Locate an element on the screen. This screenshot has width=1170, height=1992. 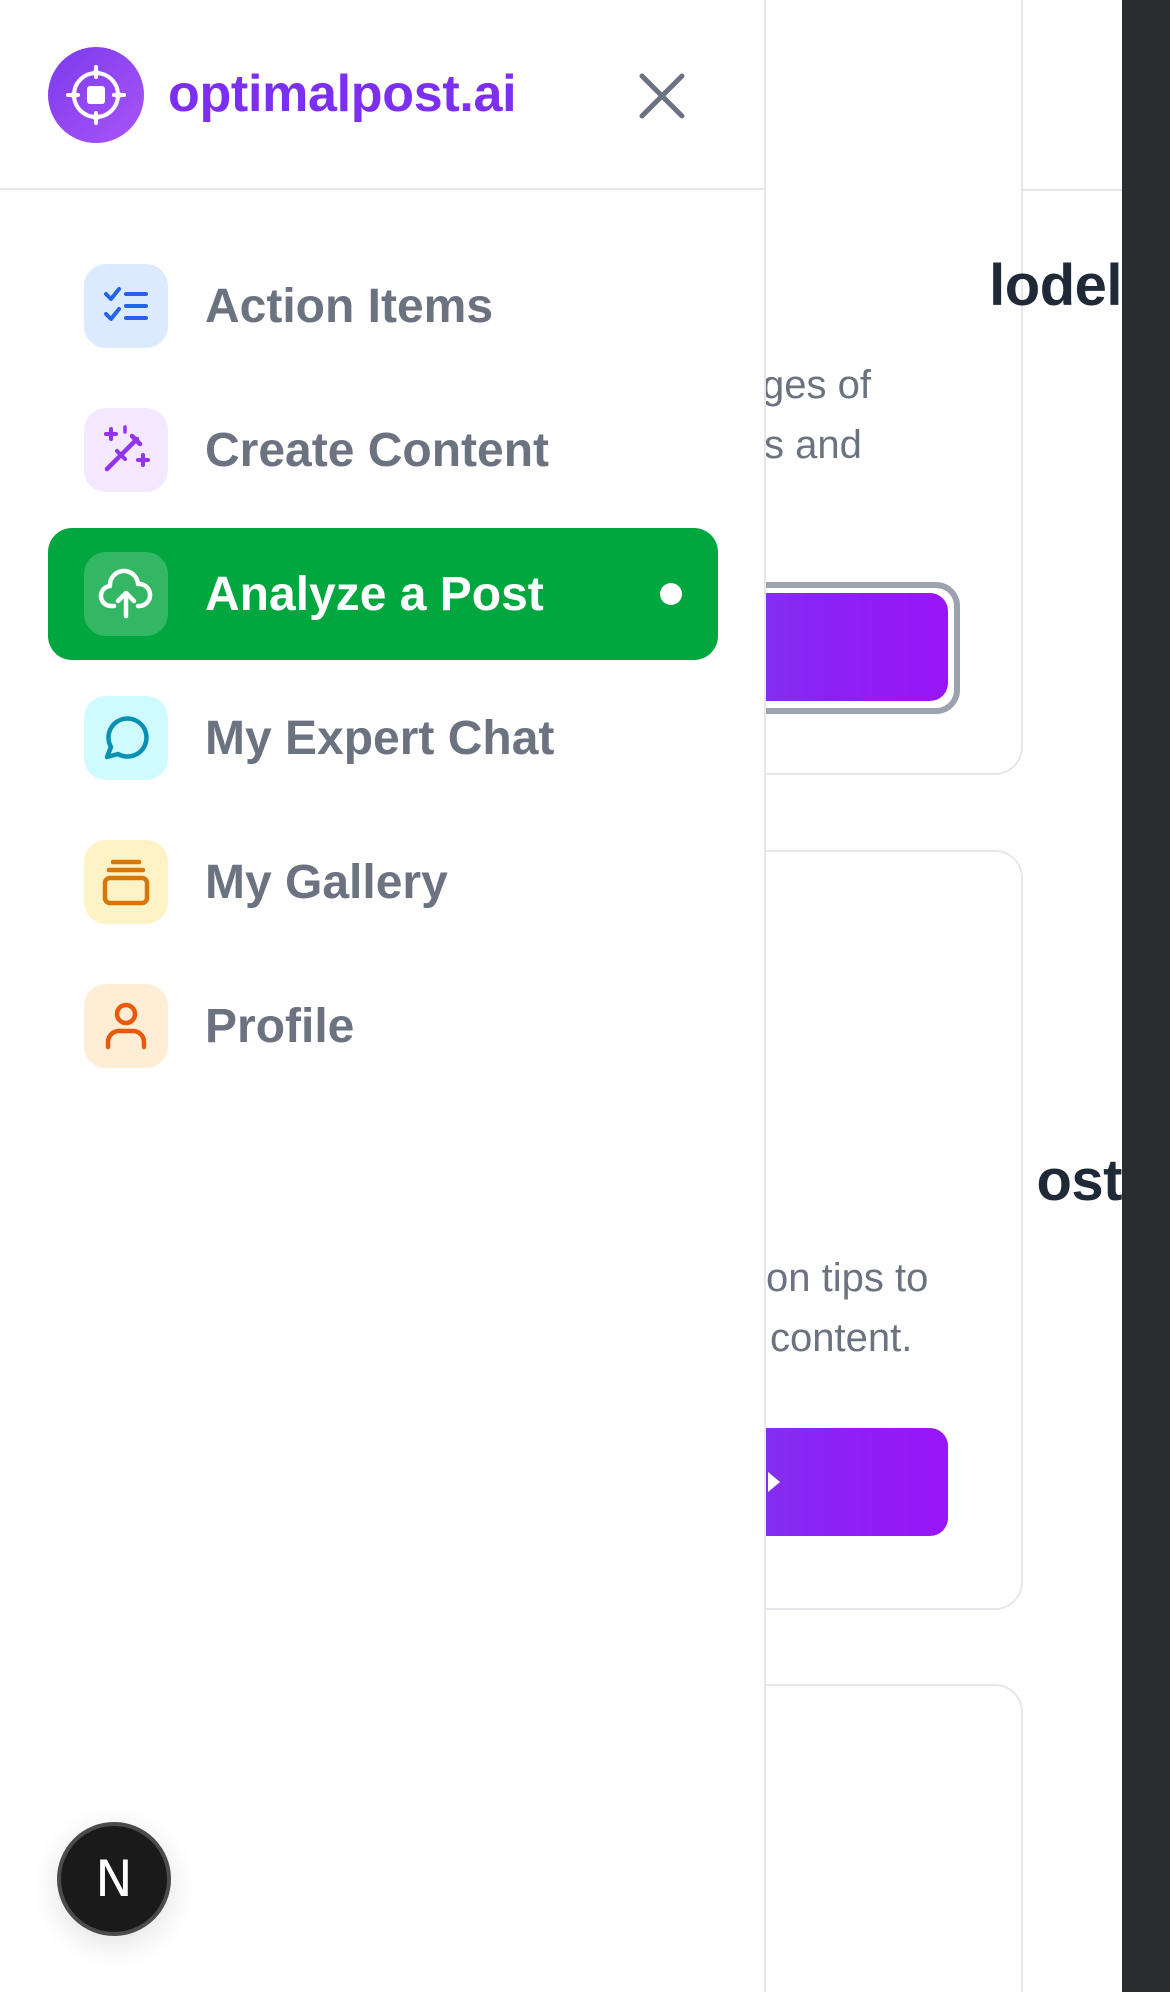
avatar-letter: N is located at coordinates (114, 1879).